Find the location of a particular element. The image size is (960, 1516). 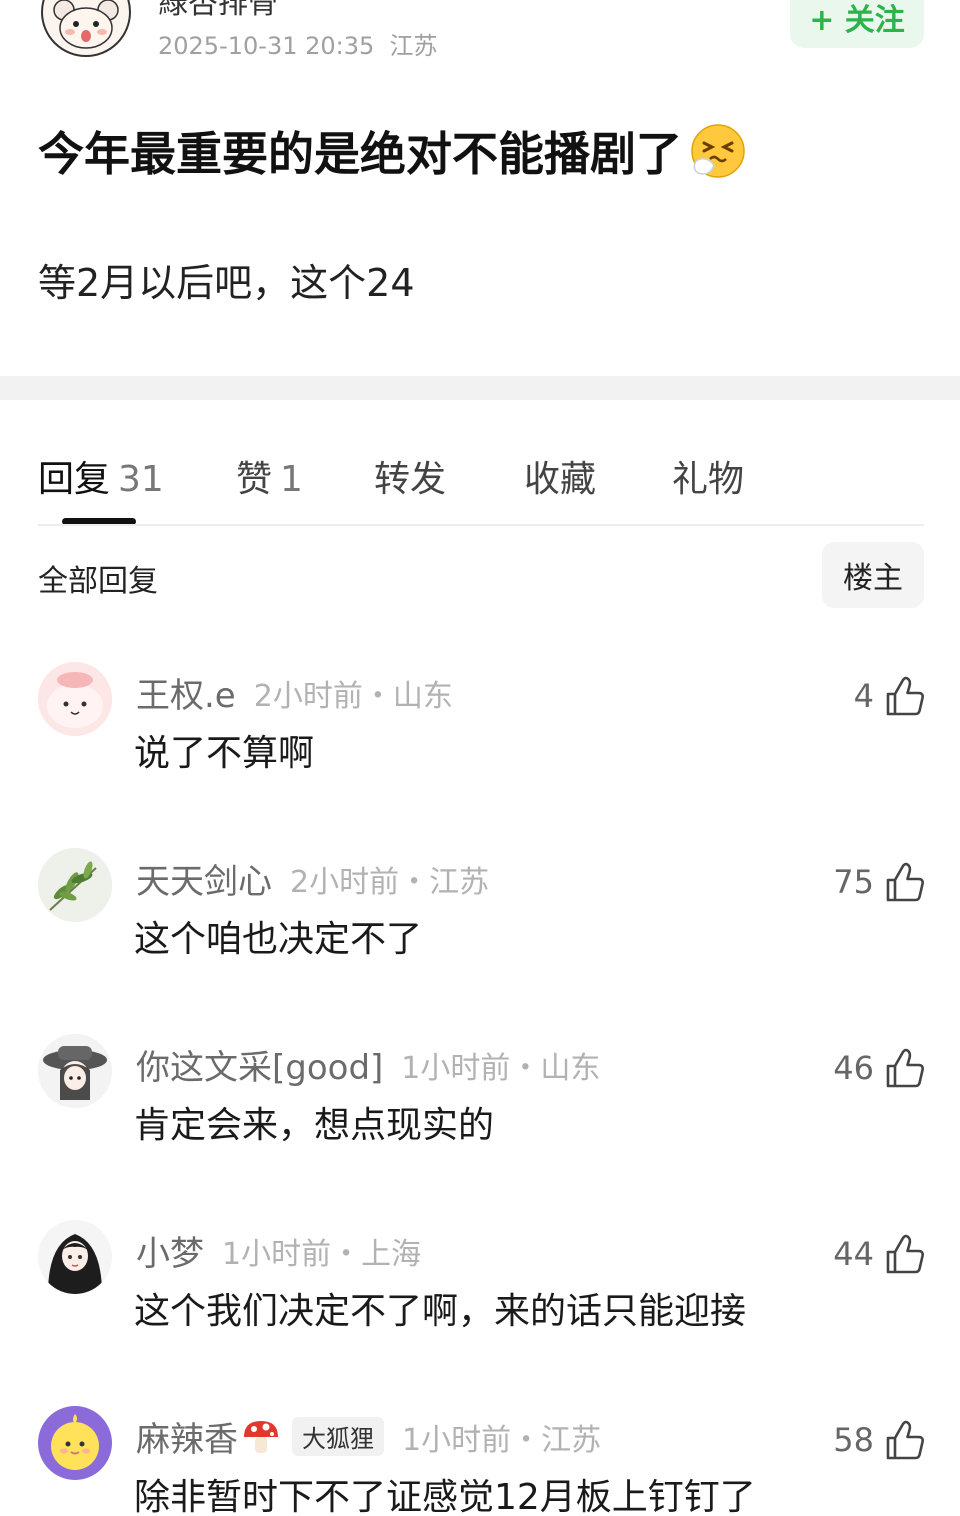

comment-meta: 2小时前・山东 is located at coordinates (353, 696).